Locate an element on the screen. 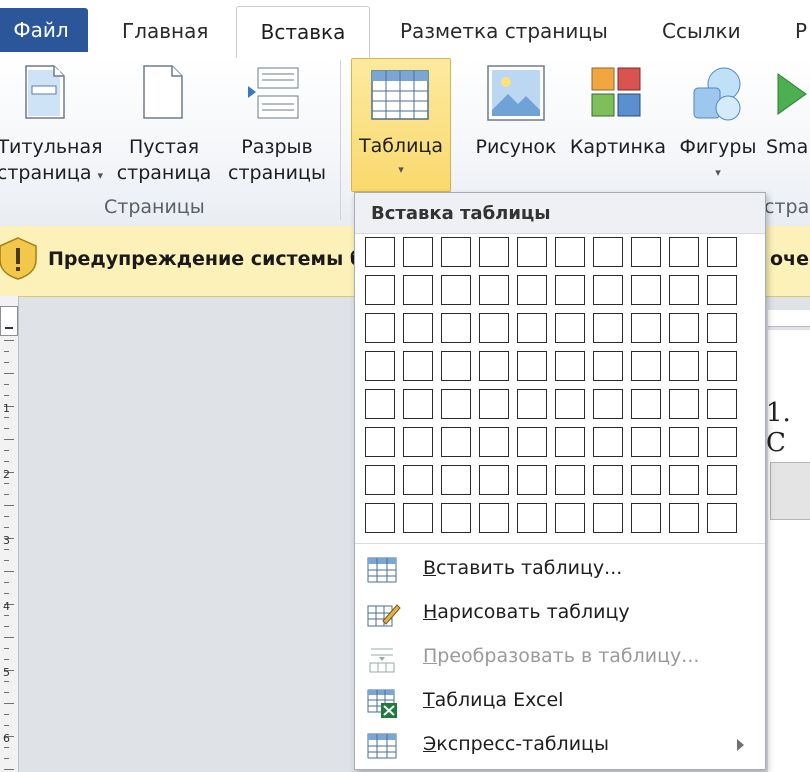 Image resolution: width=810 pixels, height=772 pixels. tab-selector is located at coordinates (9, 321).